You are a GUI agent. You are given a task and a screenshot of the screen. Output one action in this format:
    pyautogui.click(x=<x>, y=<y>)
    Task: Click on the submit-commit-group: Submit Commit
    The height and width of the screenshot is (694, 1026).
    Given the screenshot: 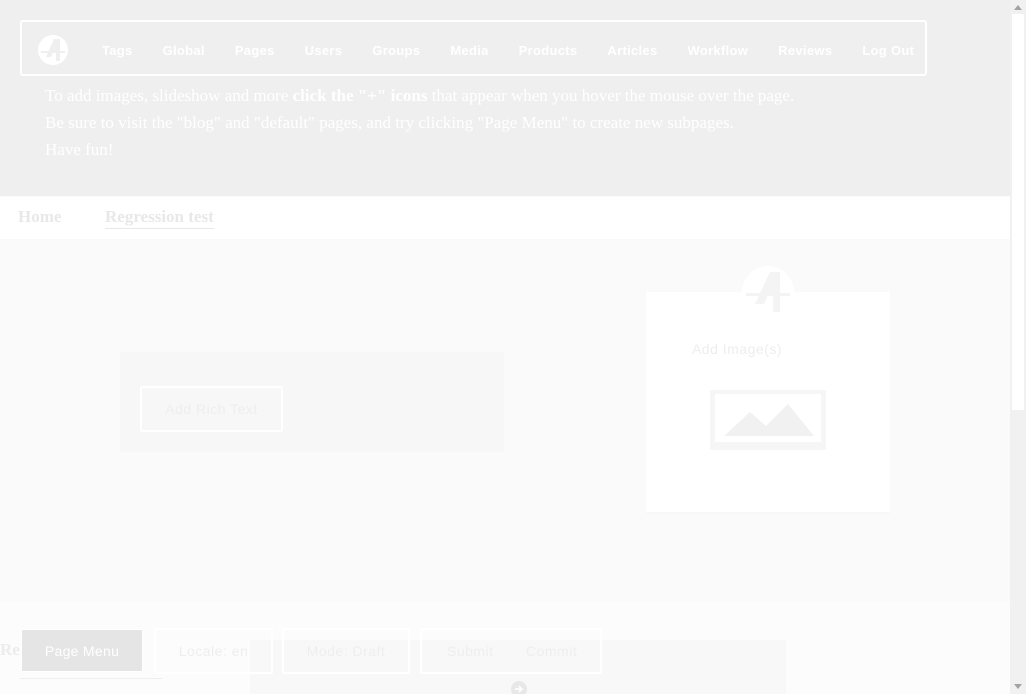 What is the action you would take?
    pyautogui.click(x=511, y=651)
    